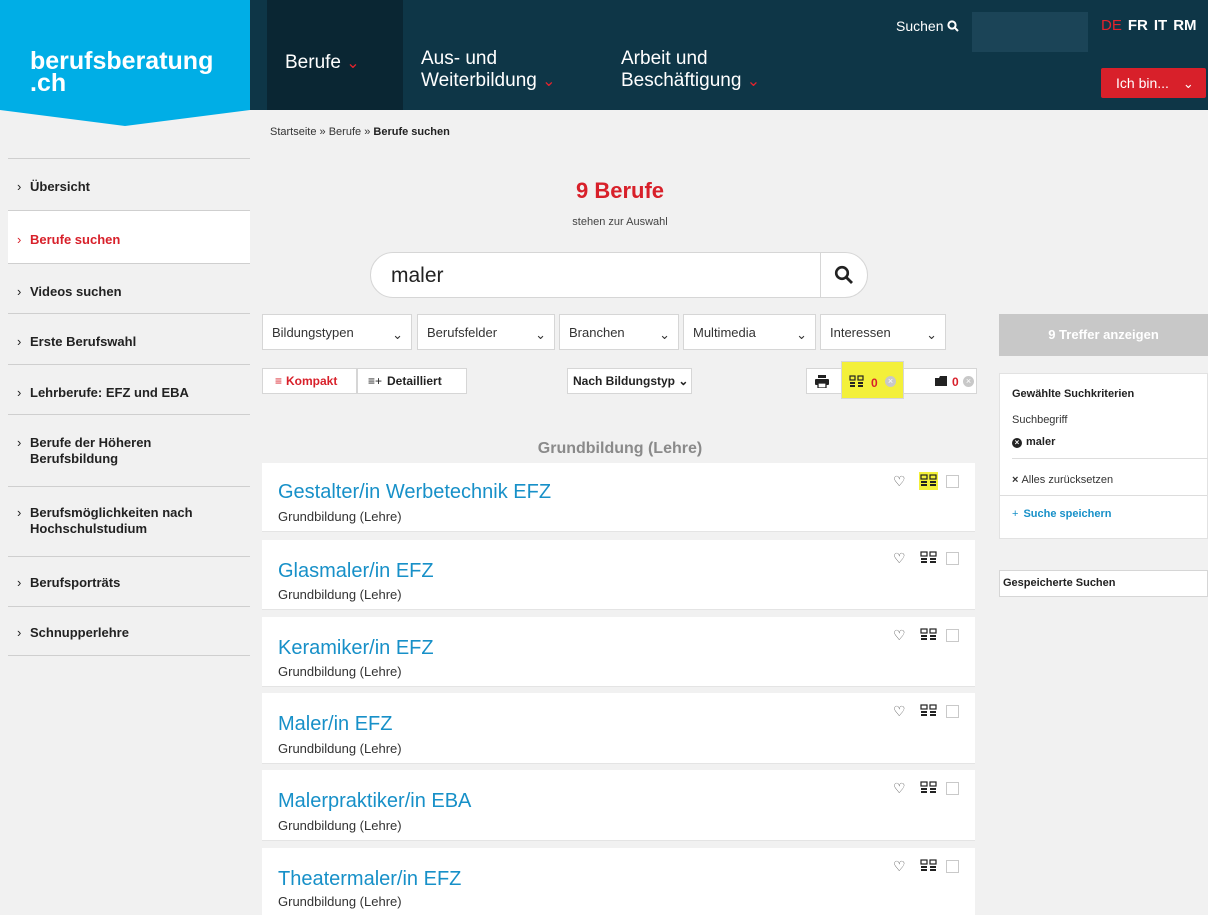 This screenshot has width=1208, height=915. Describe the element at coordinates (414, 492) in the screenshot. I see `list-item-title: Gestalter/in Werbetechnik EFZ` at that location.